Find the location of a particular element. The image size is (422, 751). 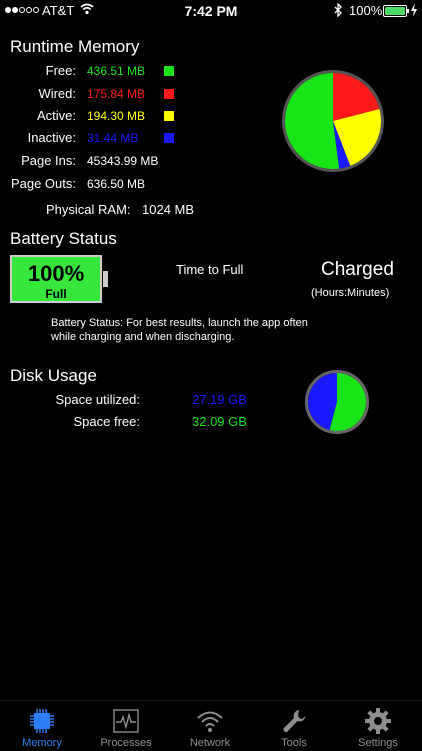

space-free-label: Space free: is located at coordinates (107, 421).